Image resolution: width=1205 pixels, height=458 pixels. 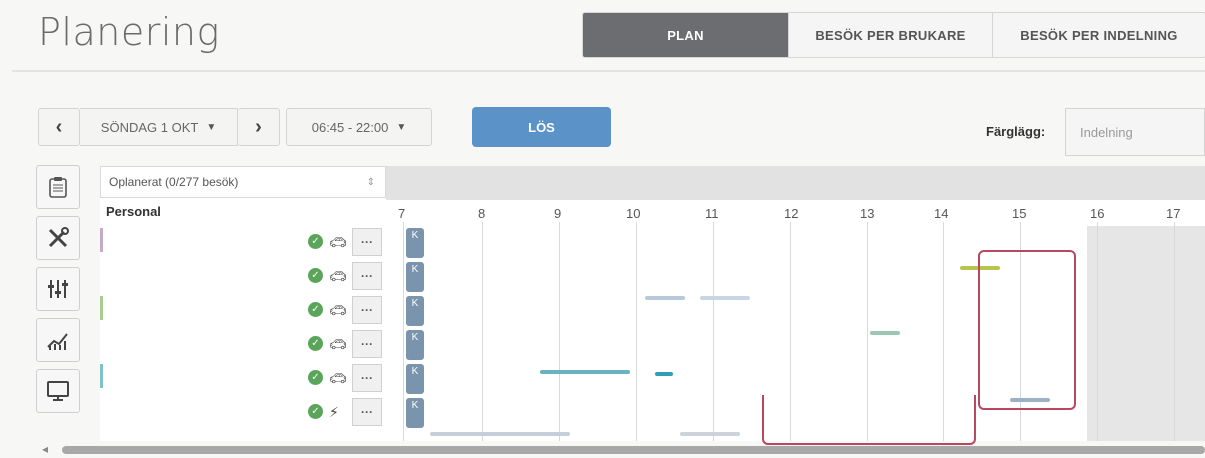 What do you see at coordinates (370, 182) in the screenshot?
I see `chevron-updown-icon: ⇕` at bounding box center [370, 182].